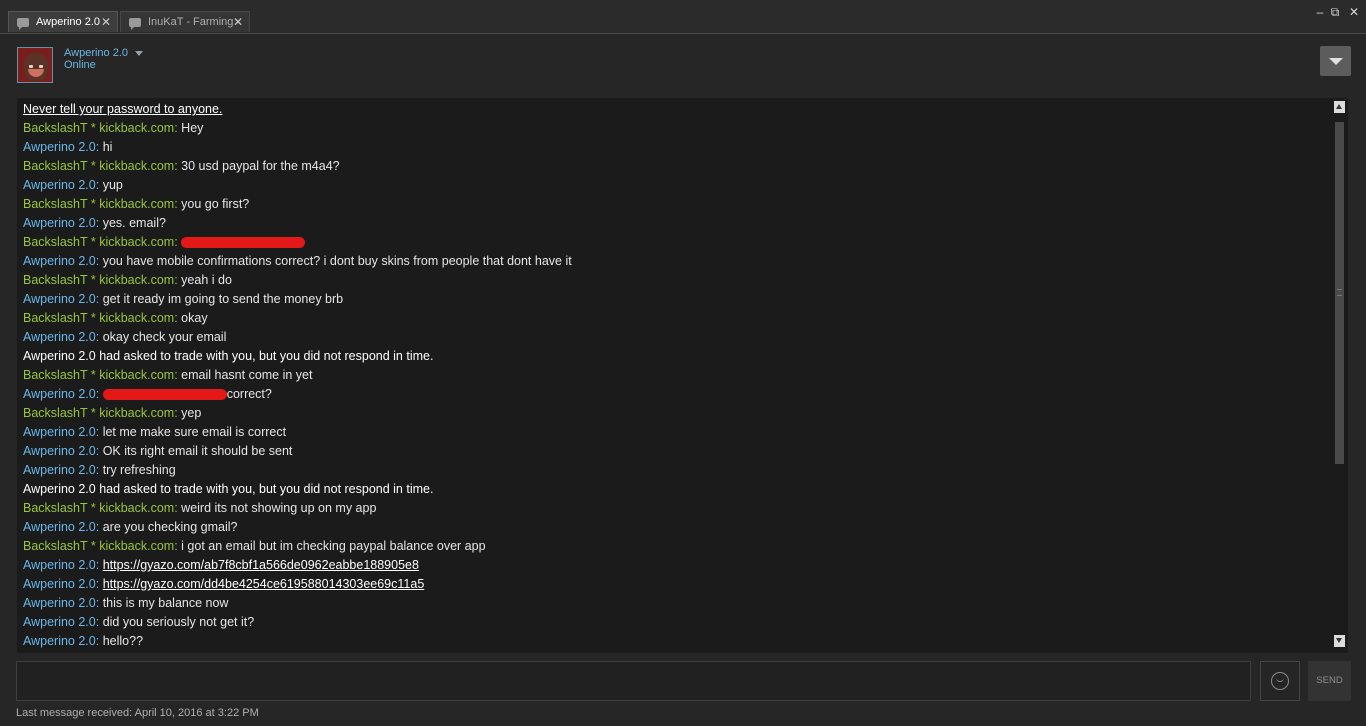 This screenshot has width=1366, height=726. I want to click on restore-icon: ⧉, so click(1335, 12).